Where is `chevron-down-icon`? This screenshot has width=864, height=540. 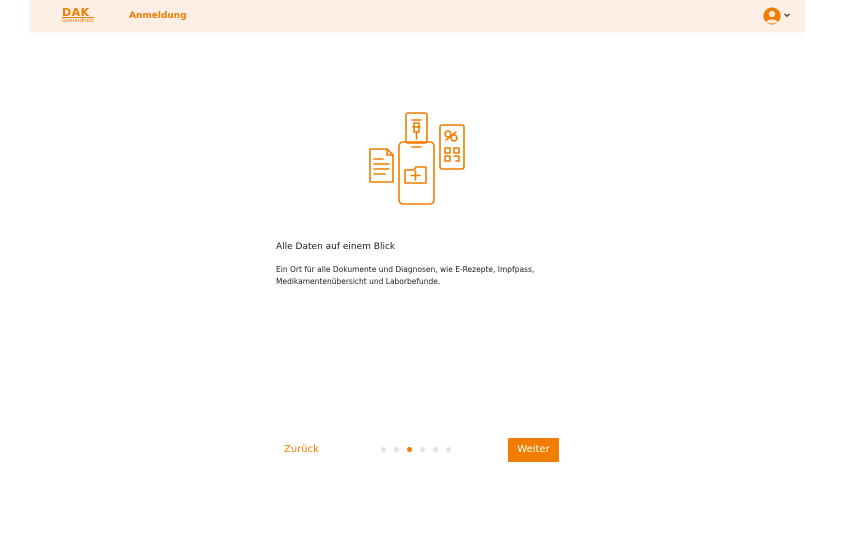
chevron-down-icon is located at coordinates (787, 15).